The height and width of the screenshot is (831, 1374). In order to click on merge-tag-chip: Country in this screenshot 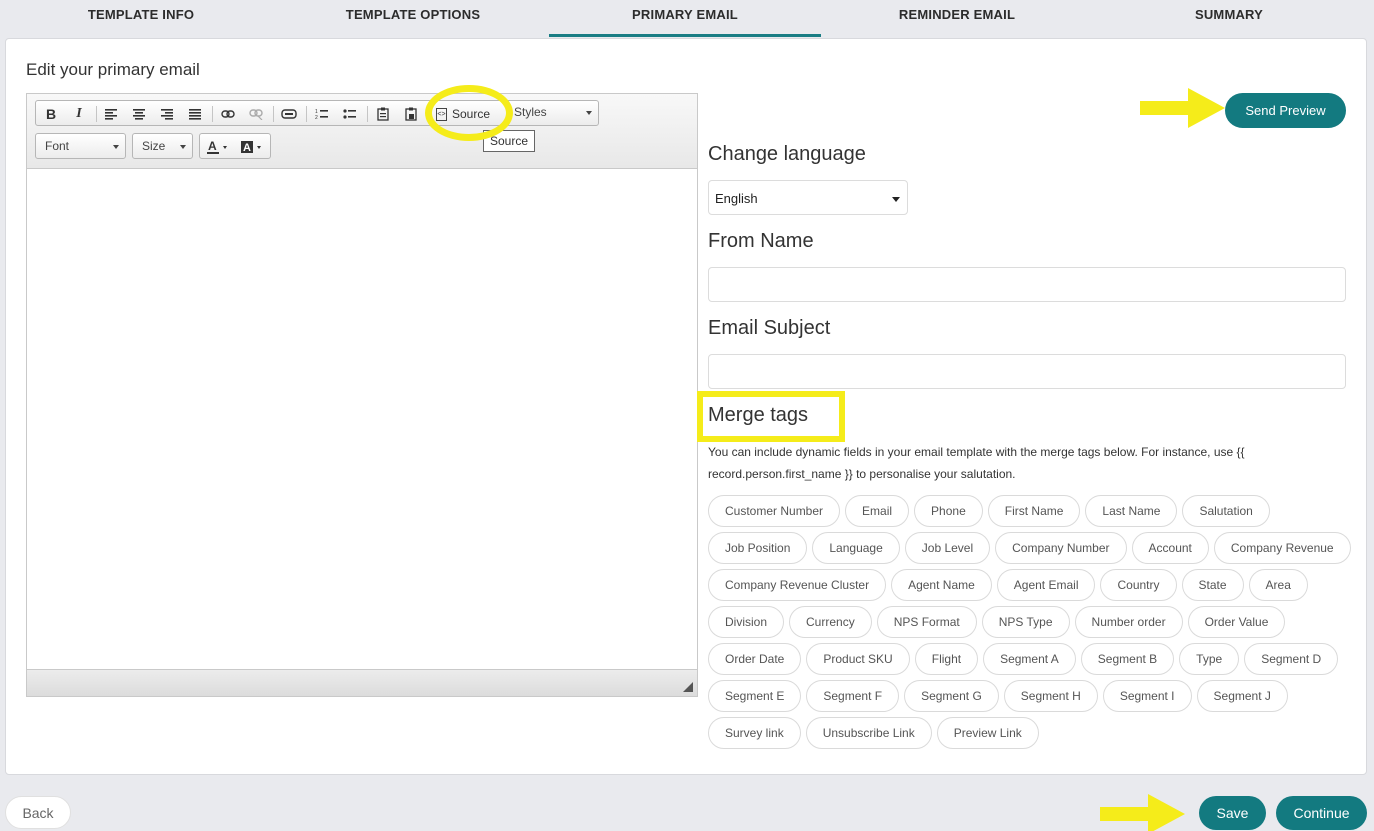, I will do `click(1138, 585)`.